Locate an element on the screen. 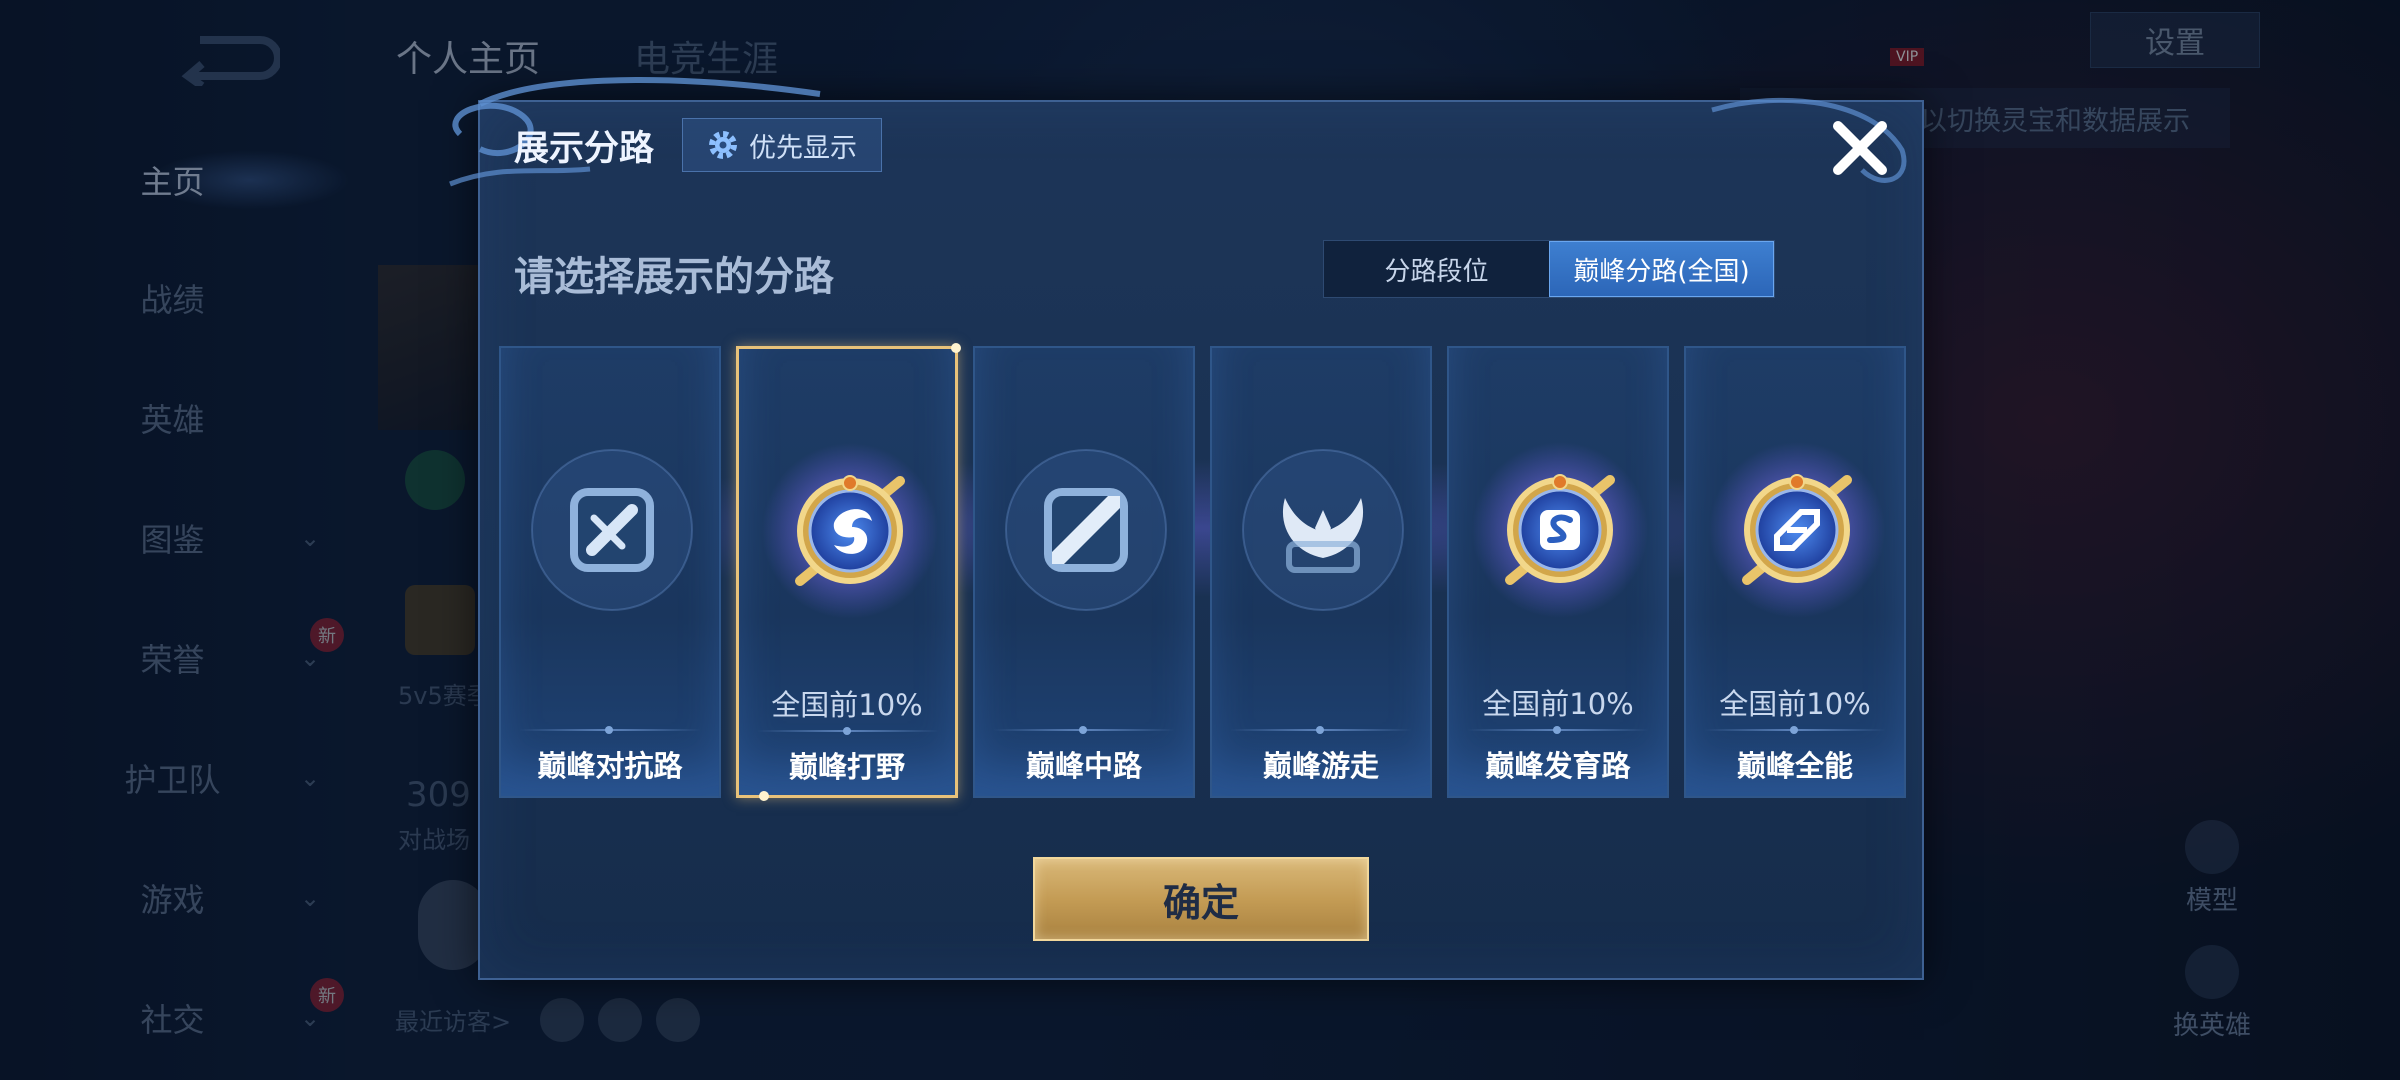 This screenshot has height=1080, width=2400. tab-peak-lane-national: 巅峰分路(全国) is located at coordinates (1661, 269).